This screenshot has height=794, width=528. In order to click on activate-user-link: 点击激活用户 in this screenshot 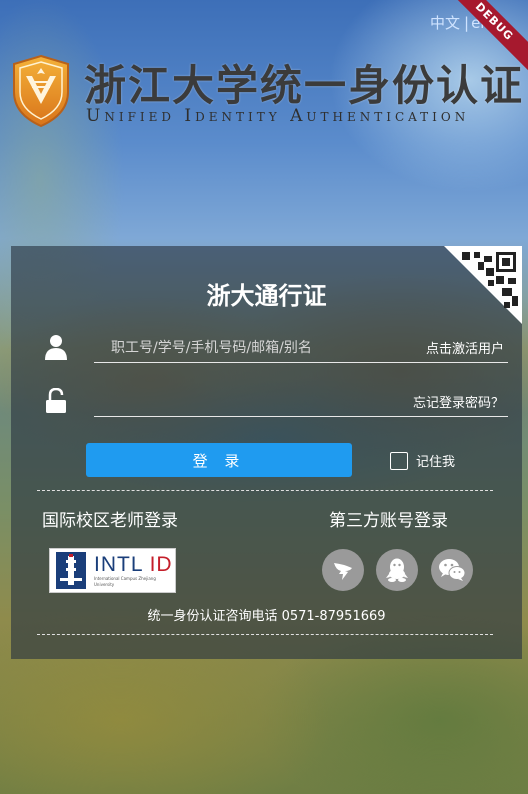, I will do `click(465, 347)`.